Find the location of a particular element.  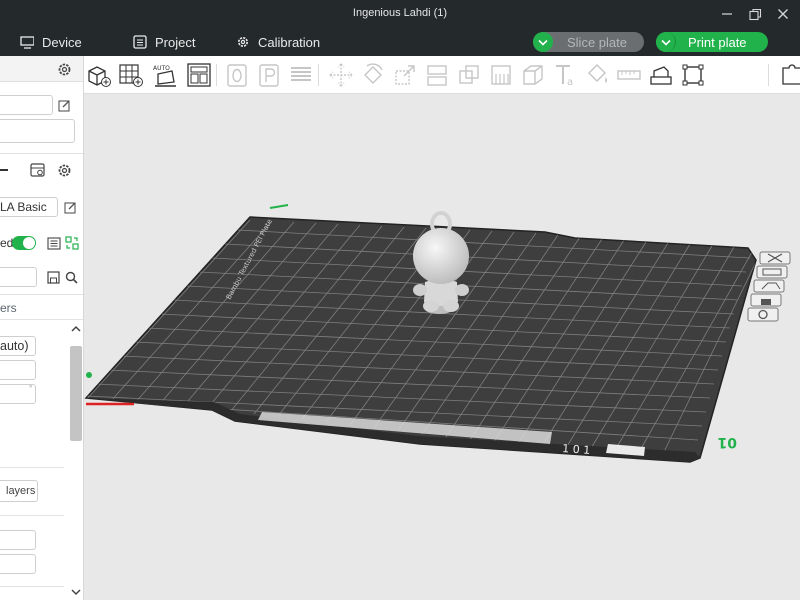

assembly-button is located at coordinates (661, 75).